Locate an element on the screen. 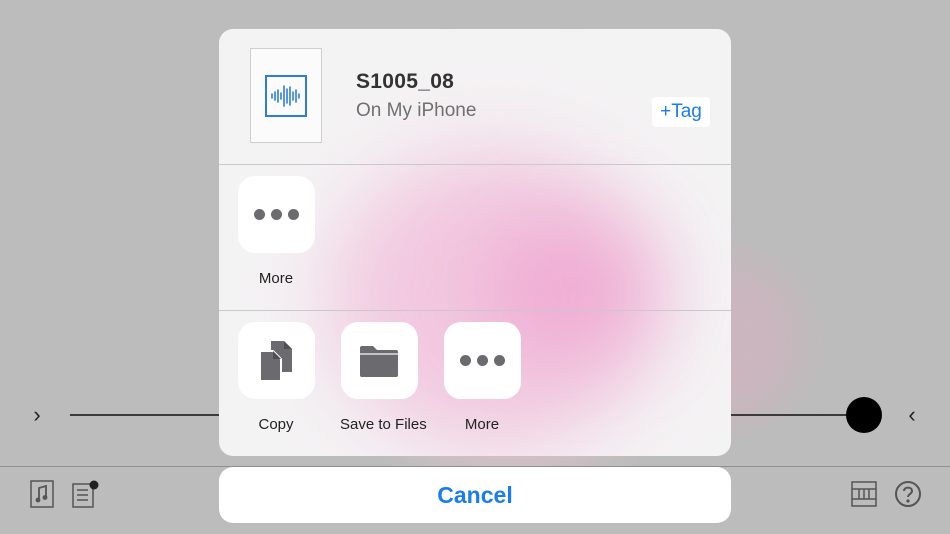  play-arrow-icon: › is located at coordinates (37, 415).